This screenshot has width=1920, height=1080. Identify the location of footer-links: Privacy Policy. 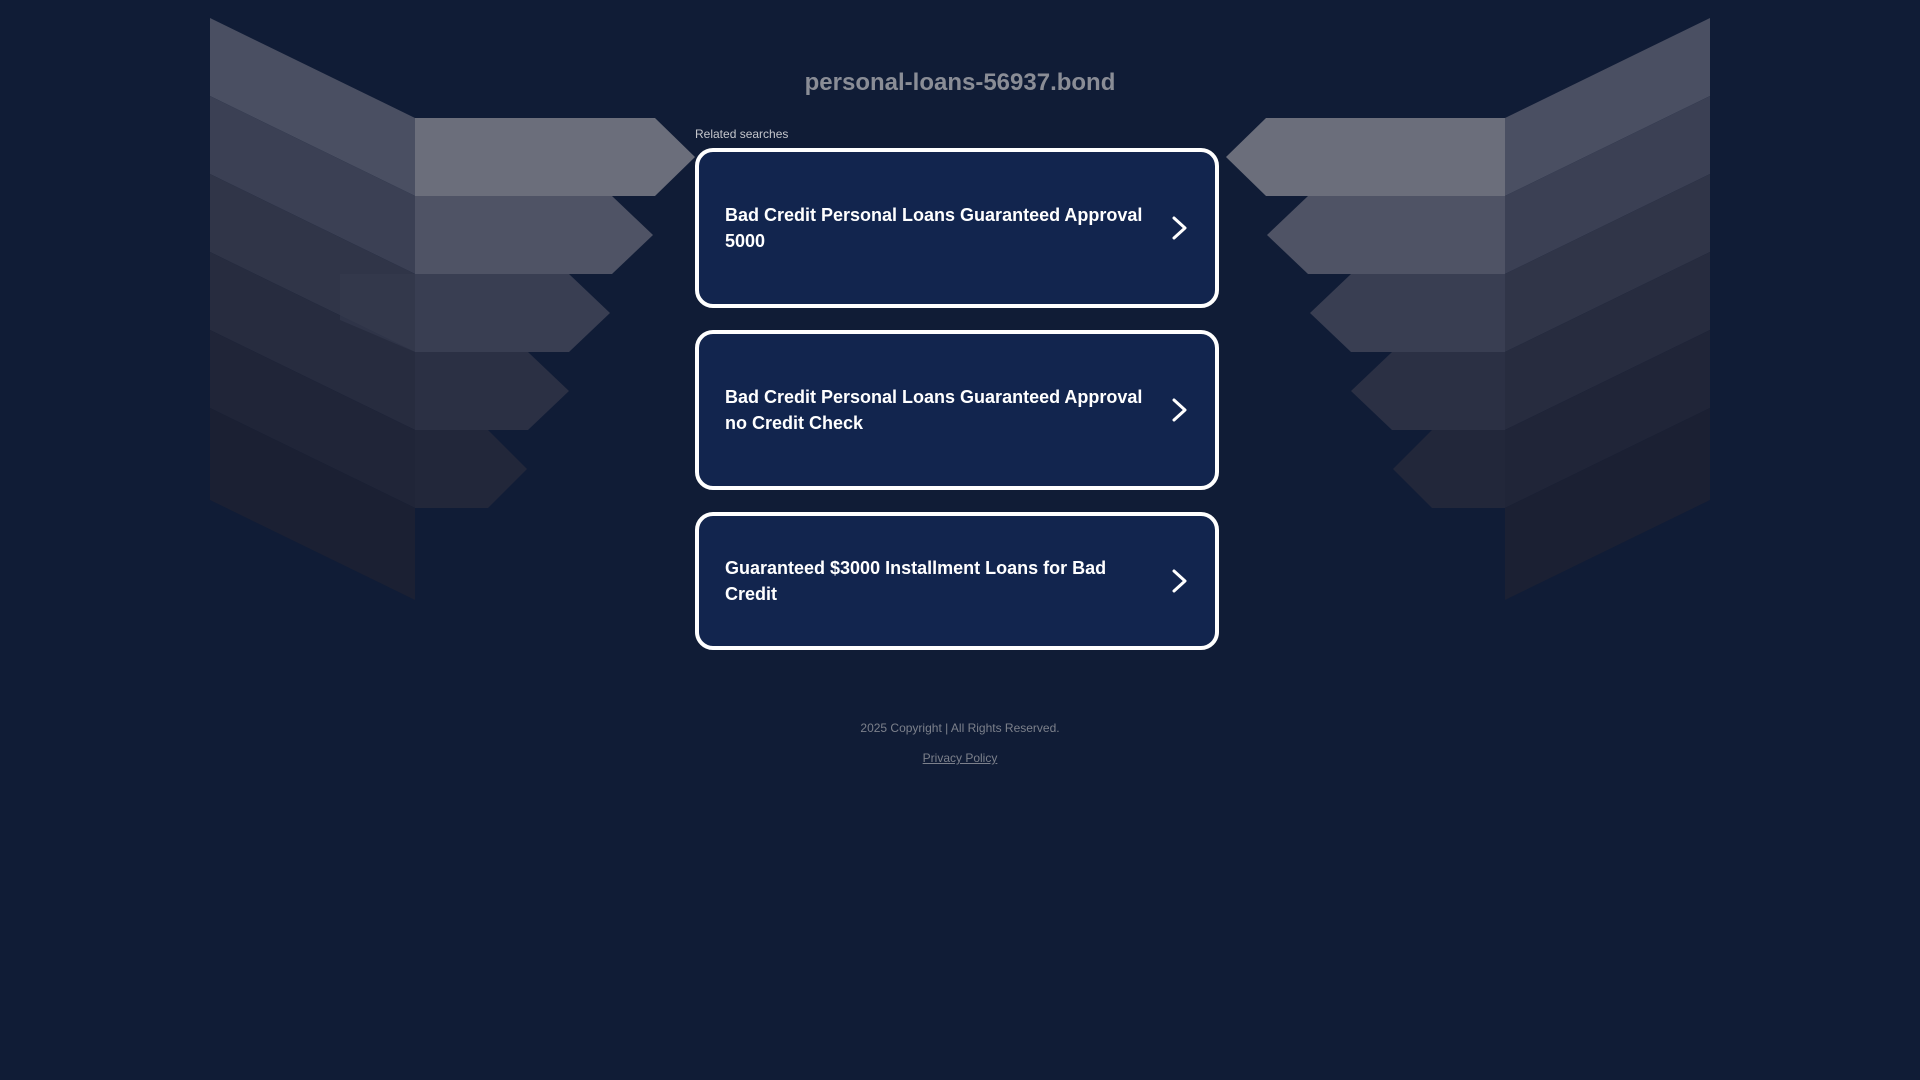
(960, 758).